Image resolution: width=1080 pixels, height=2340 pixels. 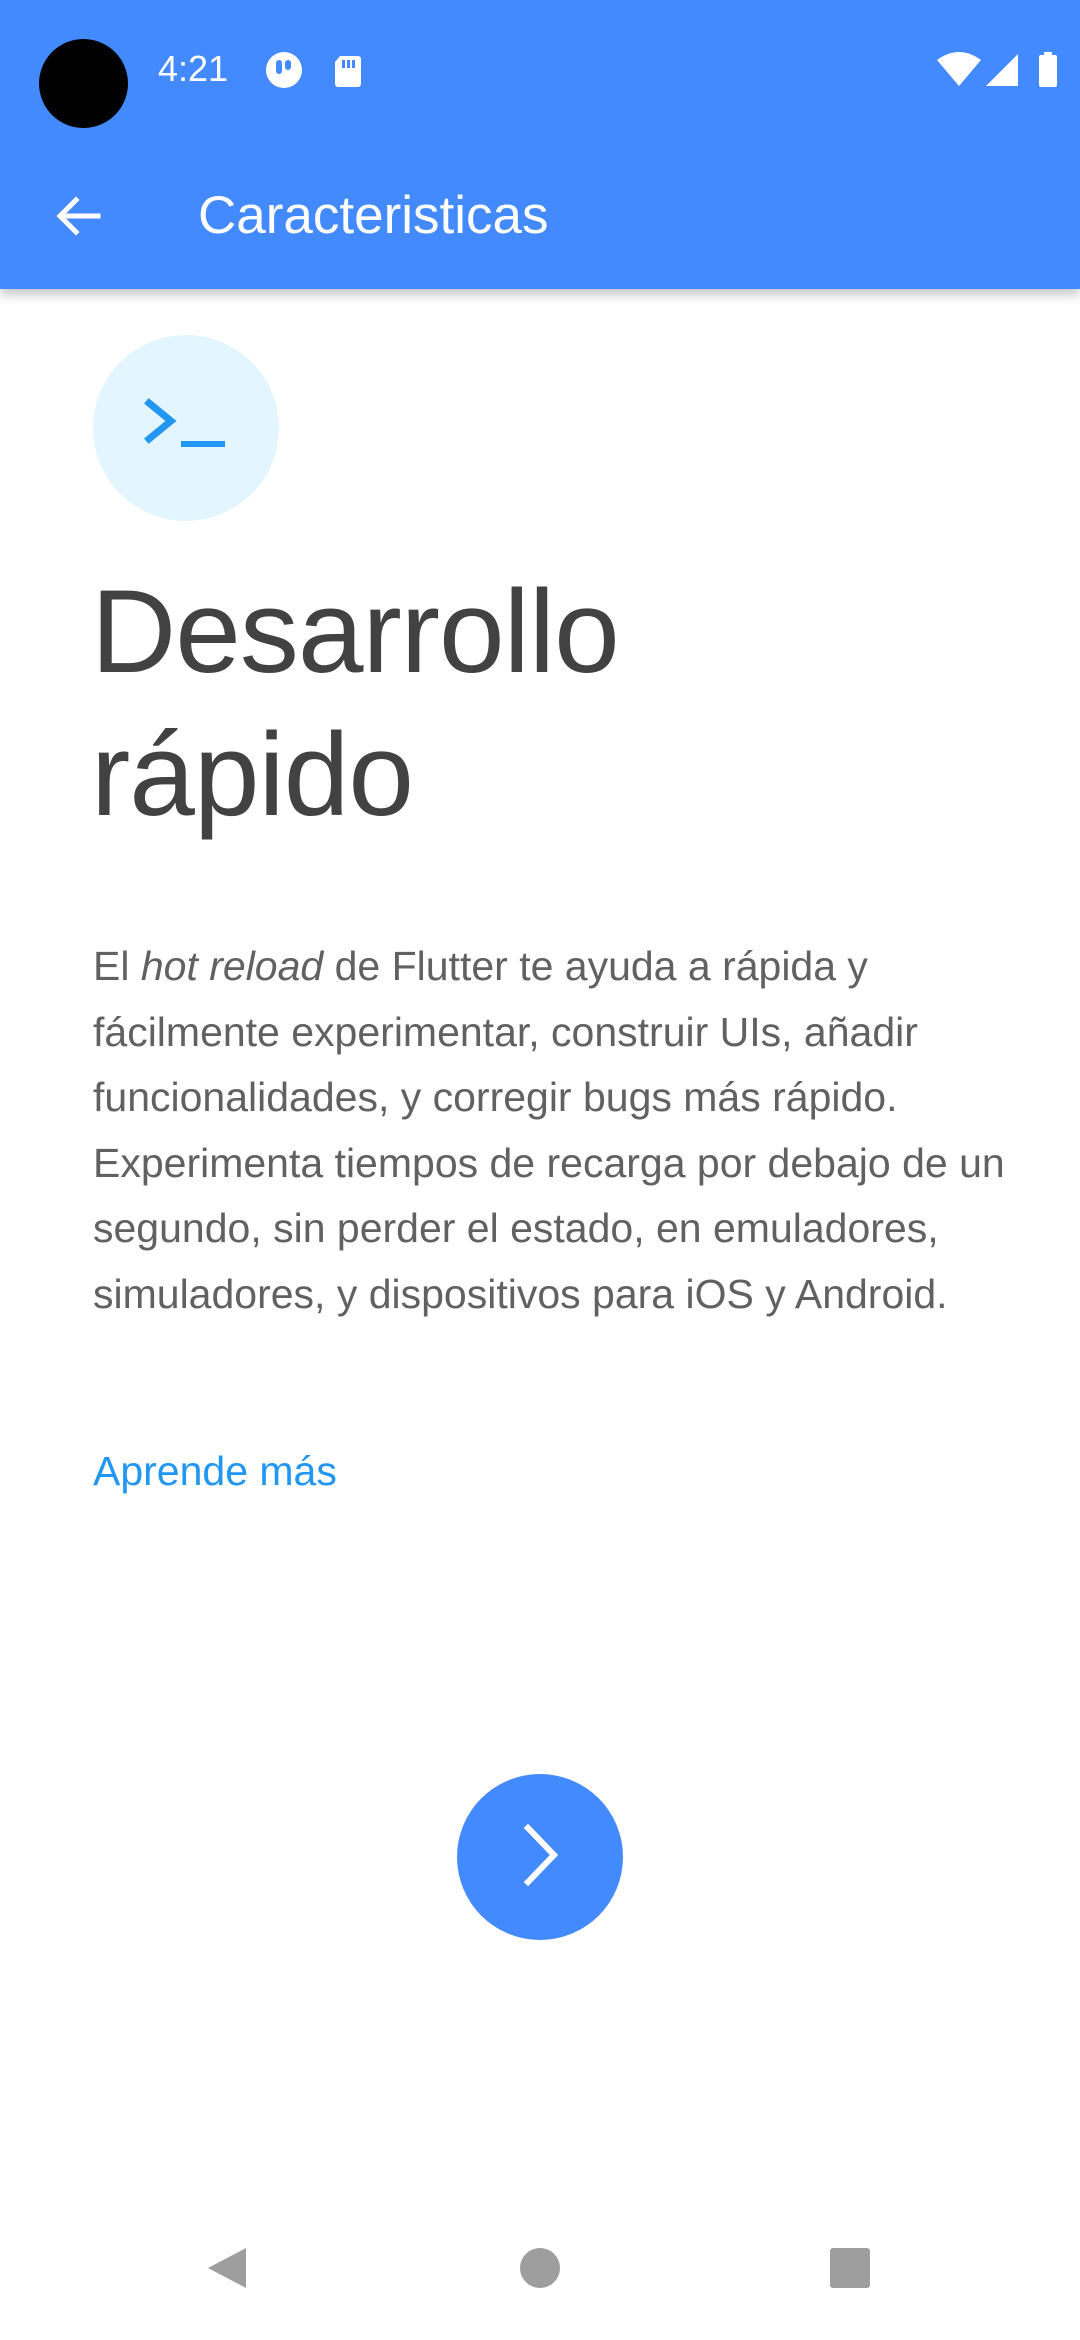 I want to click on nav-home-button, so click(x=540, y=2270).